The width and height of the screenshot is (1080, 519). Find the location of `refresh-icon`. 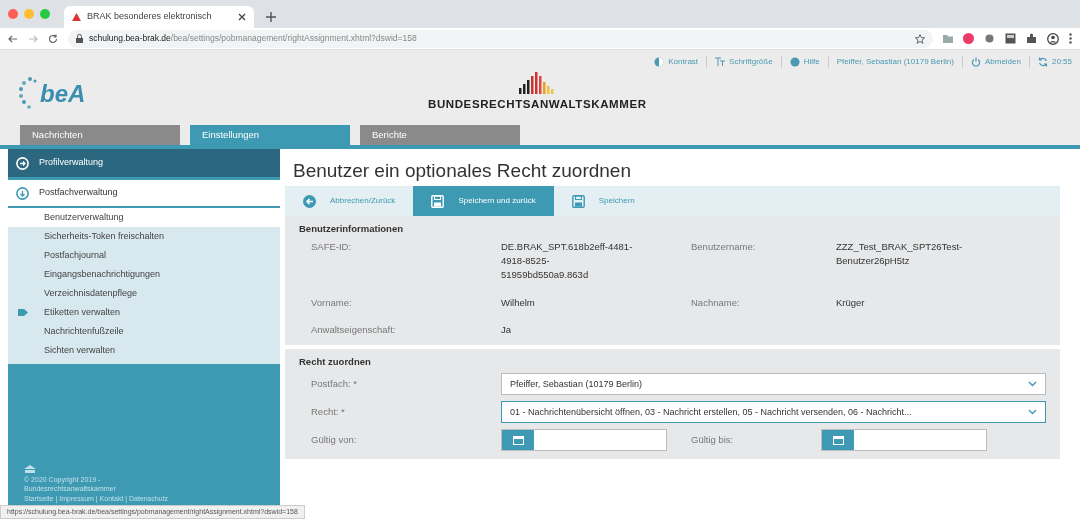

refresh-icon is located at coordinates (1042, 62).